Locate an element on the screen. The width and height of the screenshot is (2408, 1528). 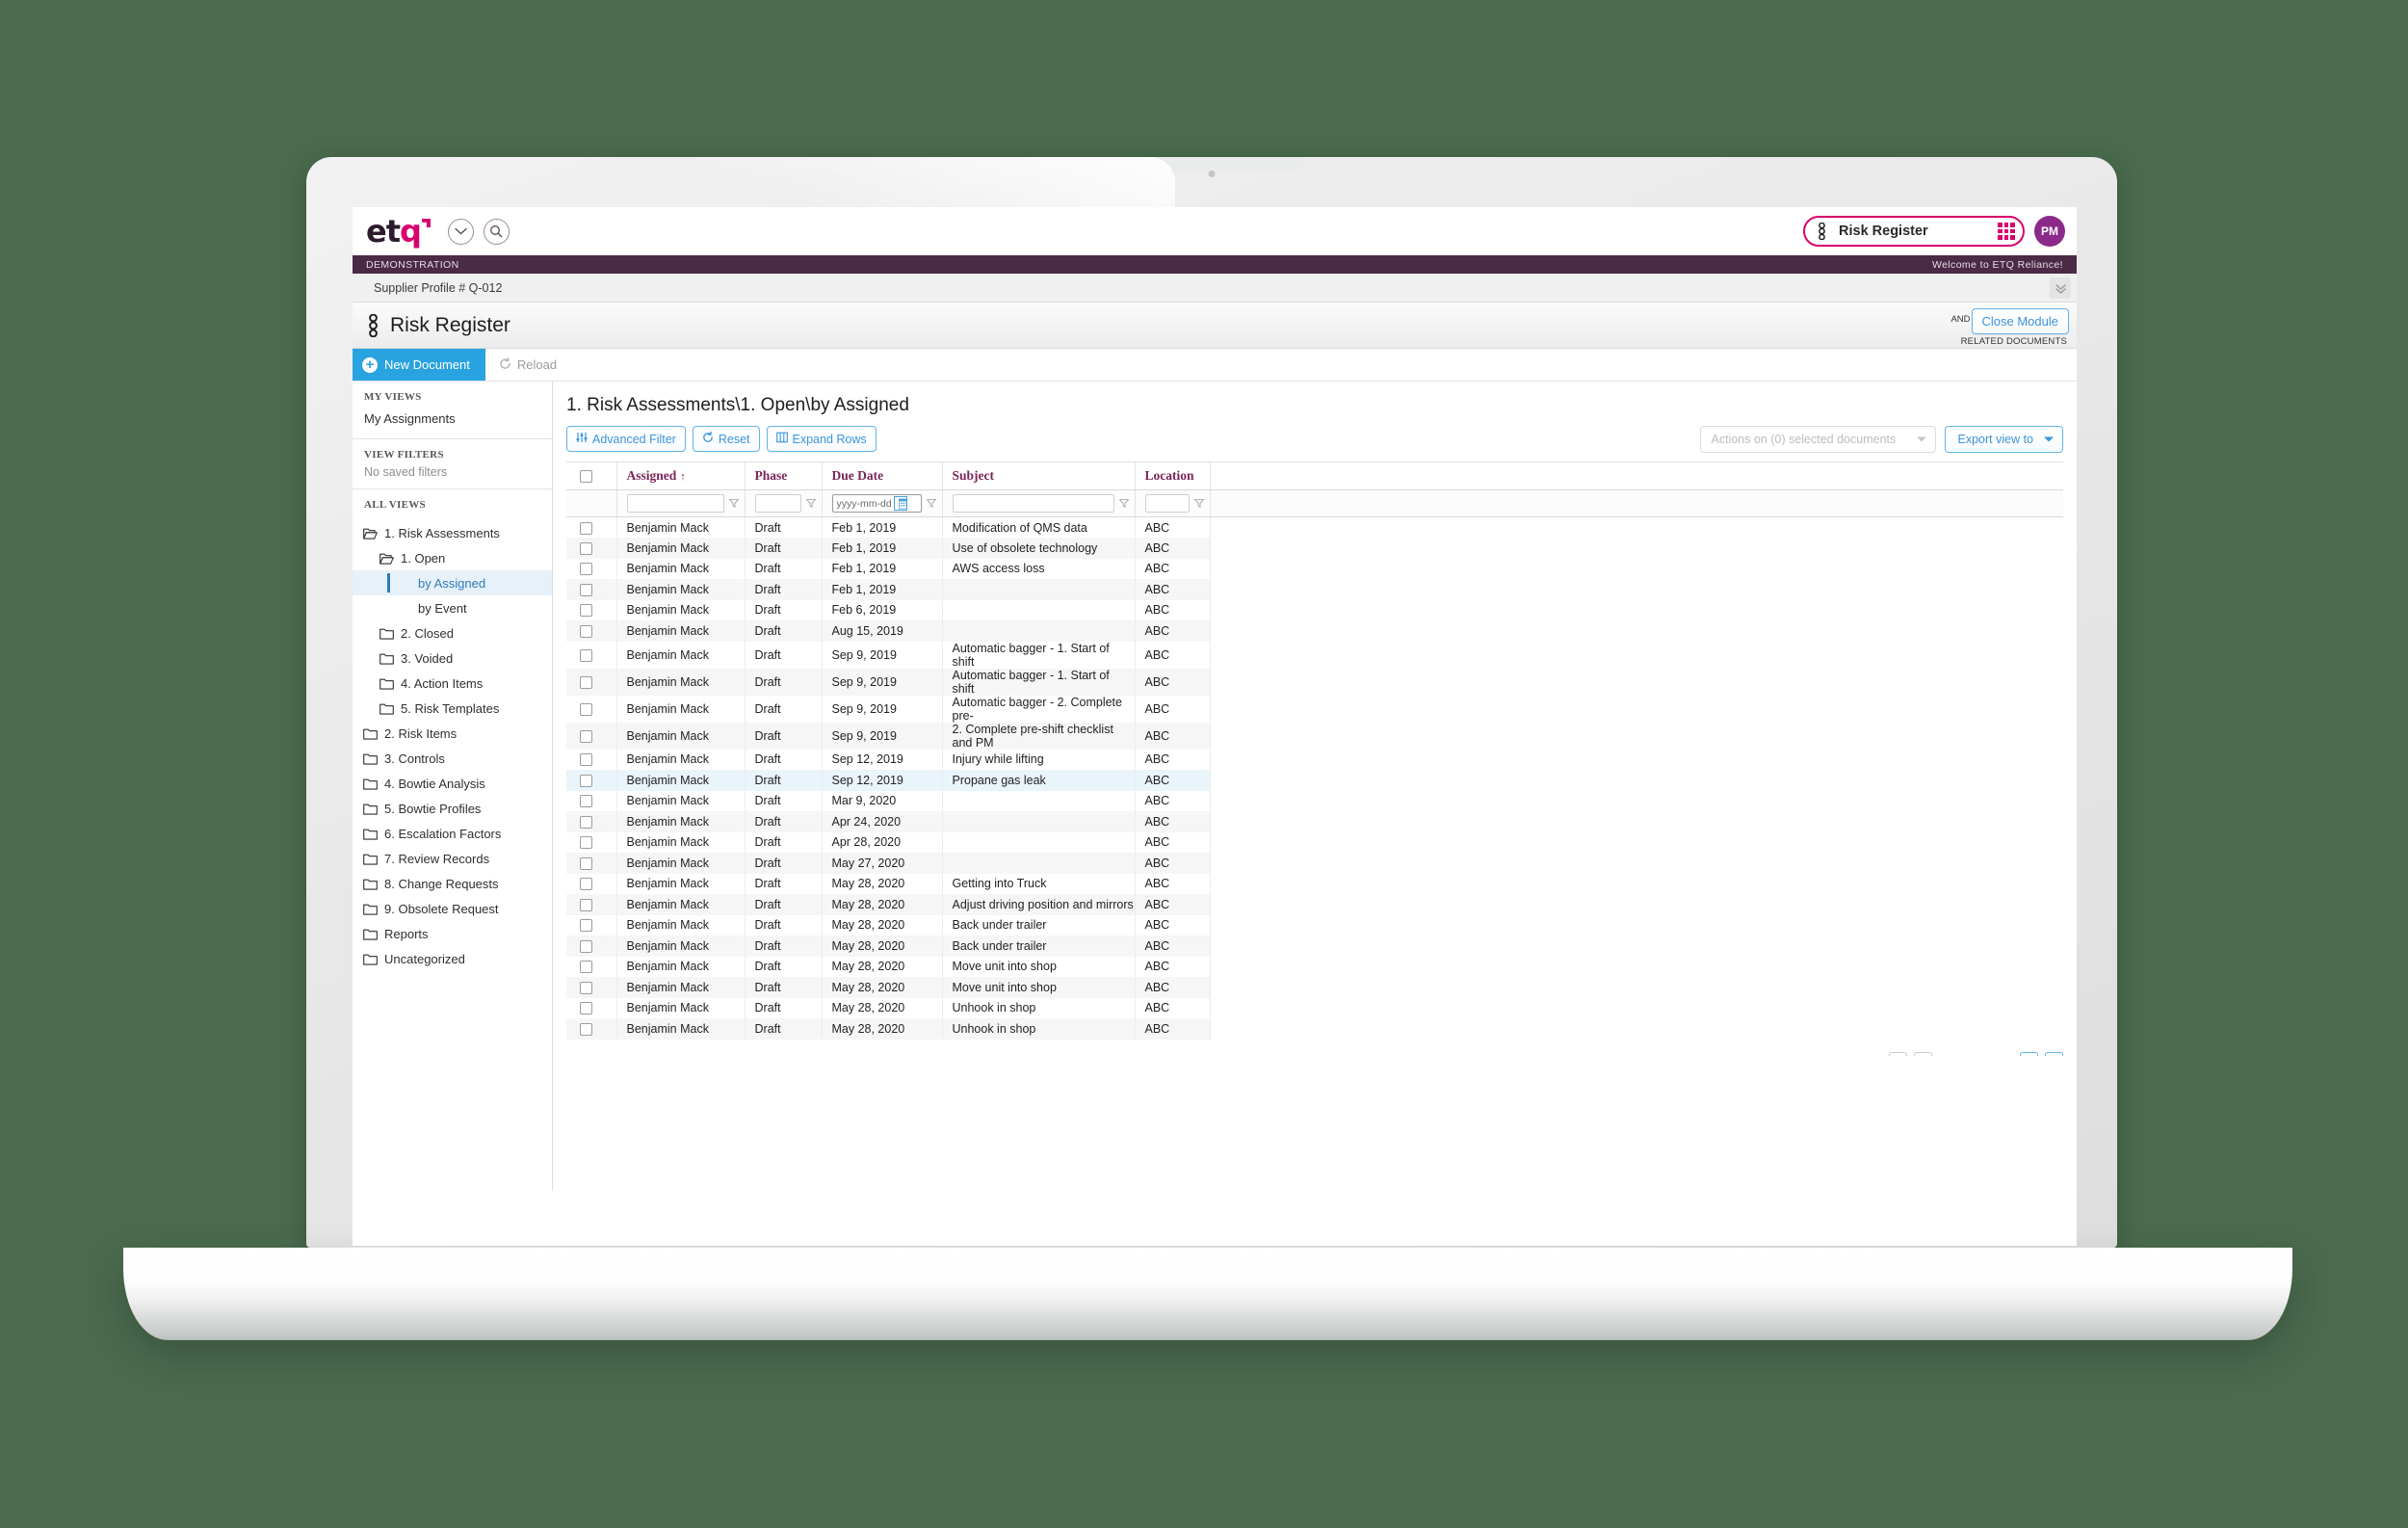
sidebar-item-5-bowtie-profiles: 5. Bowtie Profiles is located at coordinates (452, 808).